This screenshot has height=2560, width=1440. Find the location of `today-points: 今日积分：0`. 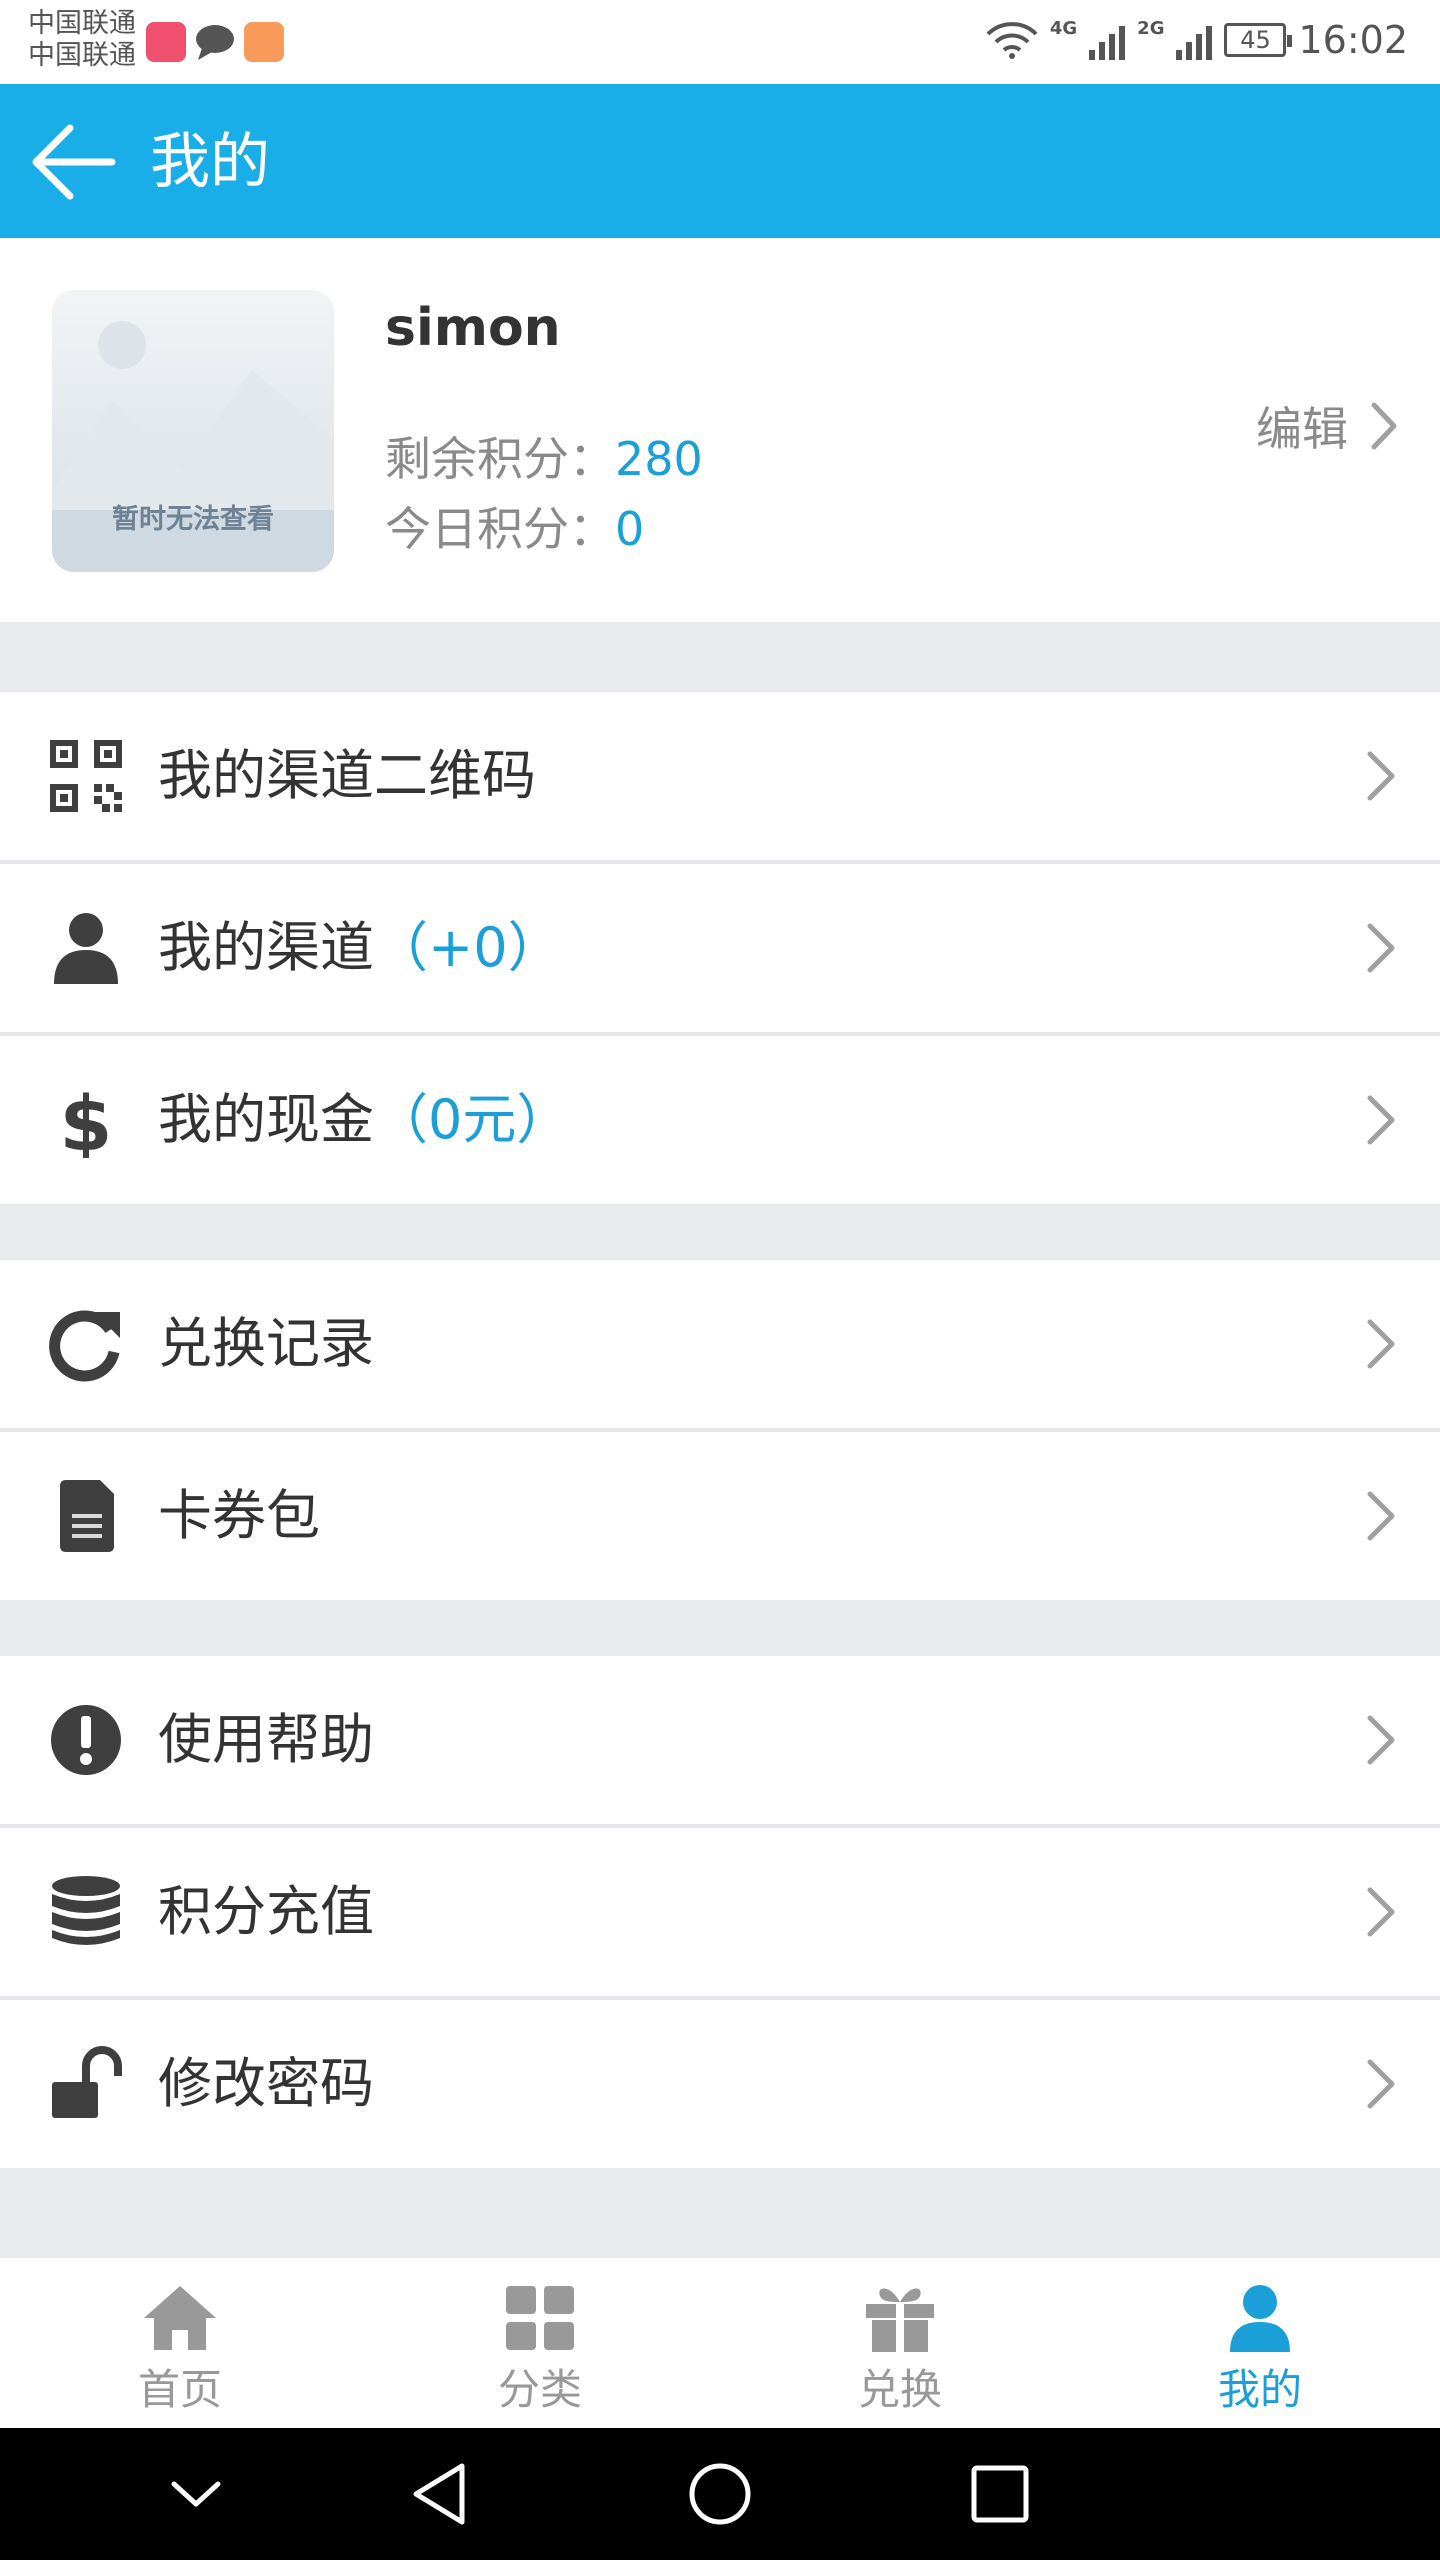

today-points: 今日积分：0 is located at coordinates (514, 526).